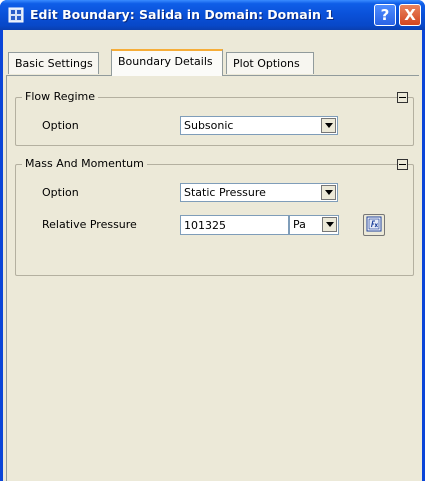  Describe the element at coordinates (299, 224) in the screenshot. I see `pressure-unit-value: Pa` at that location.